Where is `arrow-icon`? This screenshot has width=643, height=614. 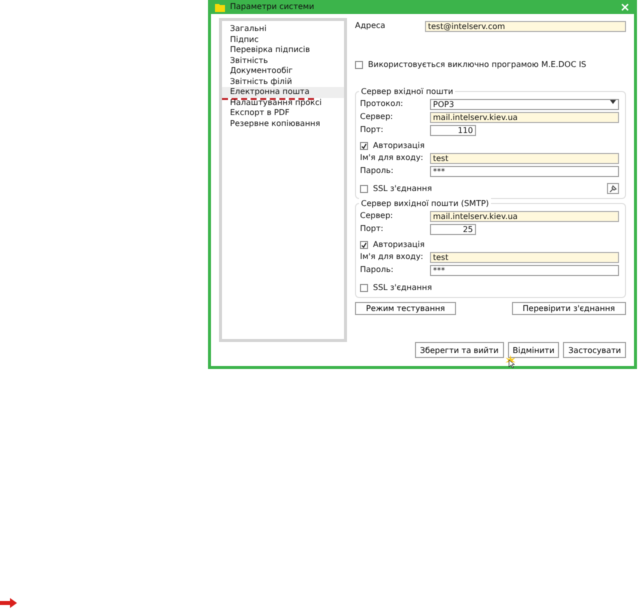 arrow-icon is located at coordinates (8, 603).